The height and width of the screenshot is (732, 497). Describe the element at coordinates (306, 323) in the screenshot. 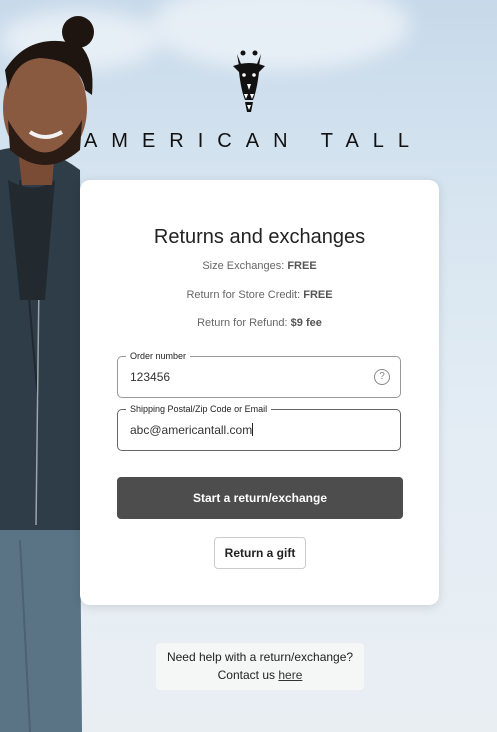

I see `policy-value: $9 fee` at that location.